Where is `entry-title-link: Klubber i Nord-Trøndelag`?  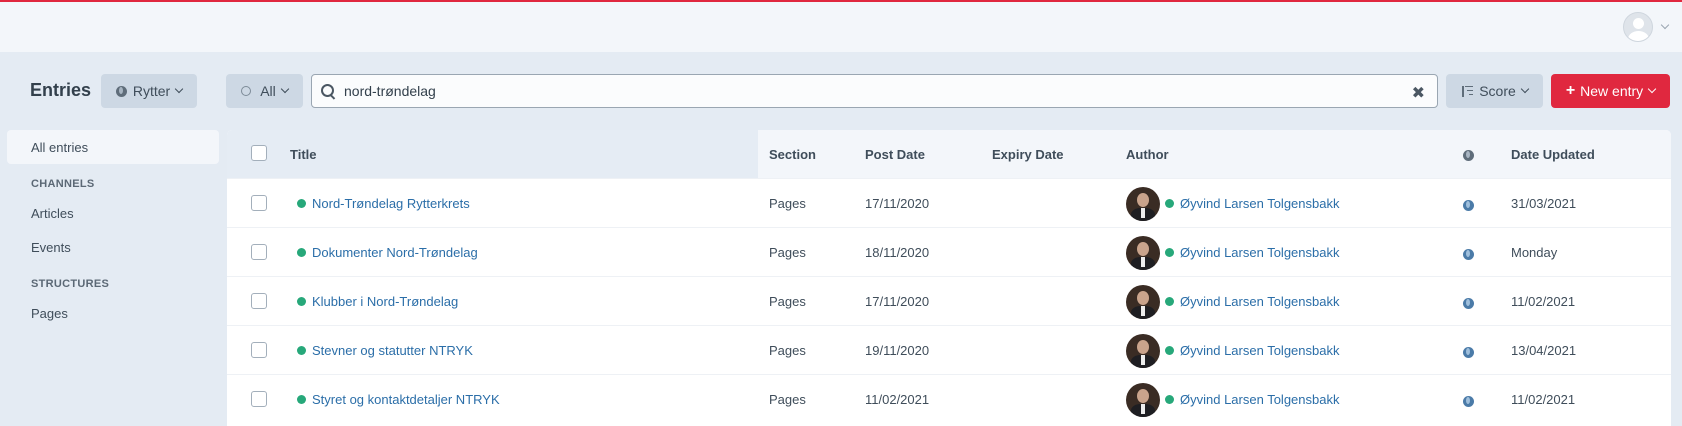
entry-title-link: Klubber i Nord-Trøndelag is located at coordinates (377, 301).